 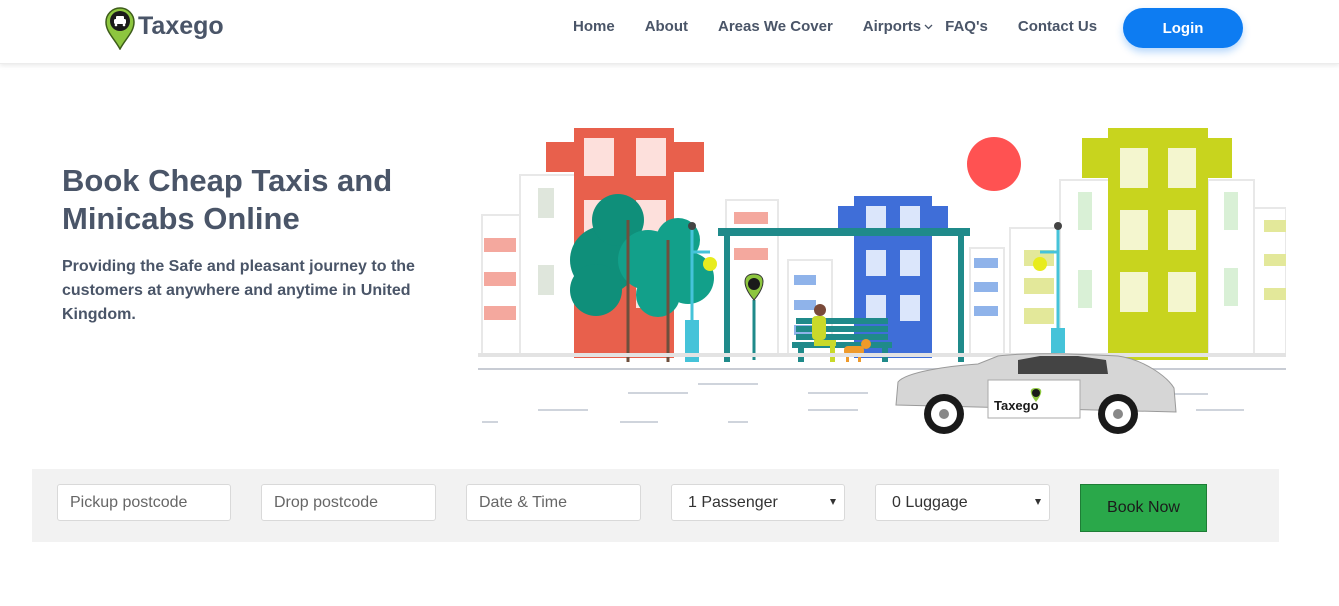 I want to click on nav-airports-label: Airports, so click(x=892, y=26).